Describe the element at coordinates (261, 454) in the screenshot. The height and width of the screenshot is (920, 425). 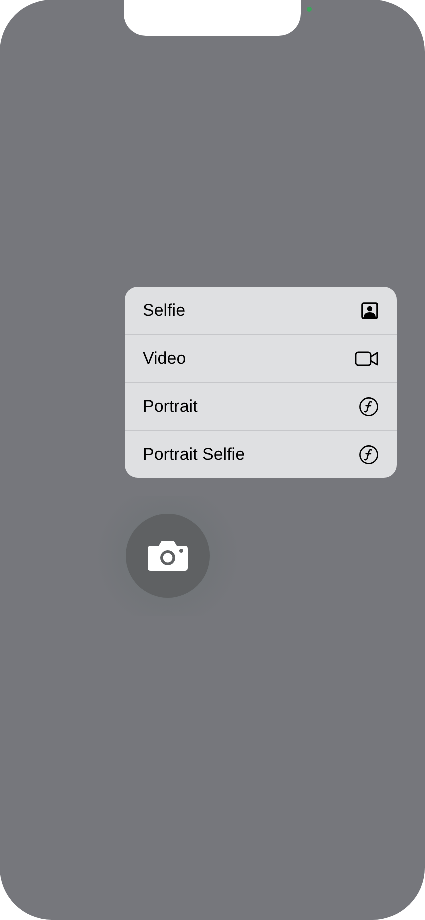
I see `menu-item: Portrait Selfie` at that location.